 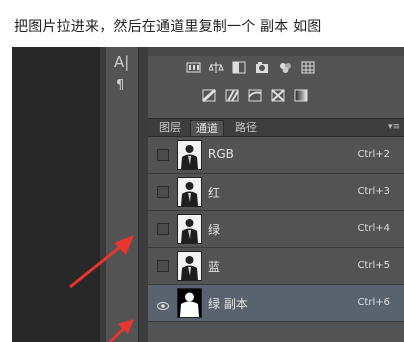 I want to click on curves-icon, so click(x=239, y=67).